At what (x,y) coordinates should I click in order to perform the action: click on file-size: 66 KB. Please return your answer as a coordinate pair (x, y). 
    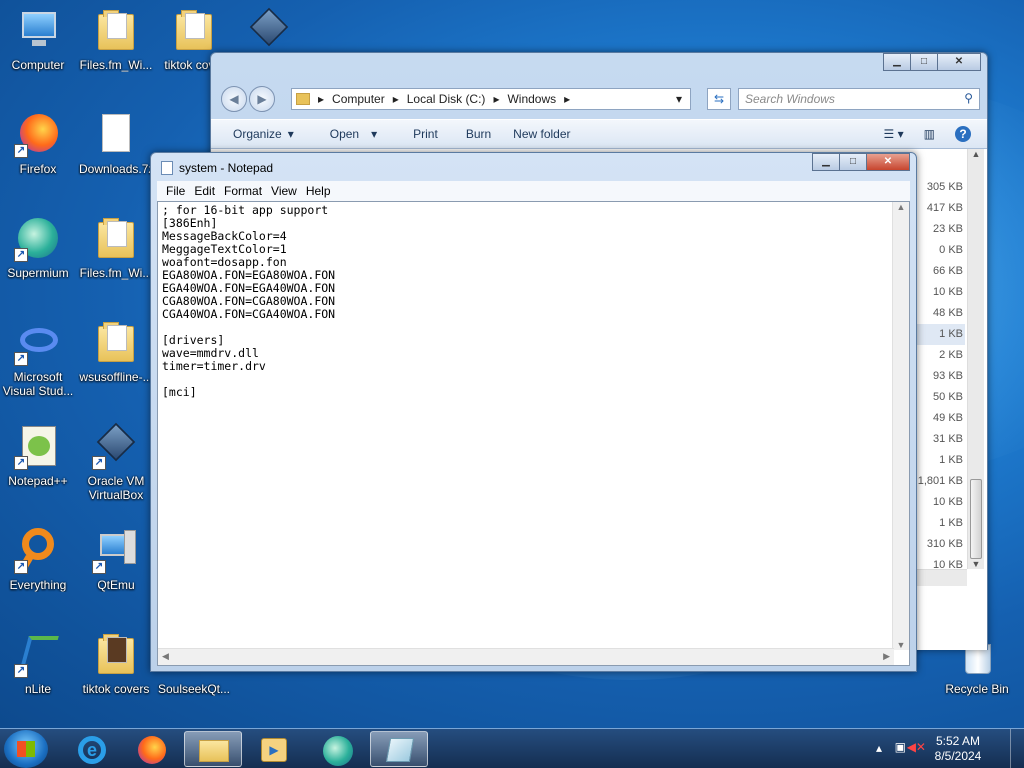
    Looking at the image, I should click on (938, 271).